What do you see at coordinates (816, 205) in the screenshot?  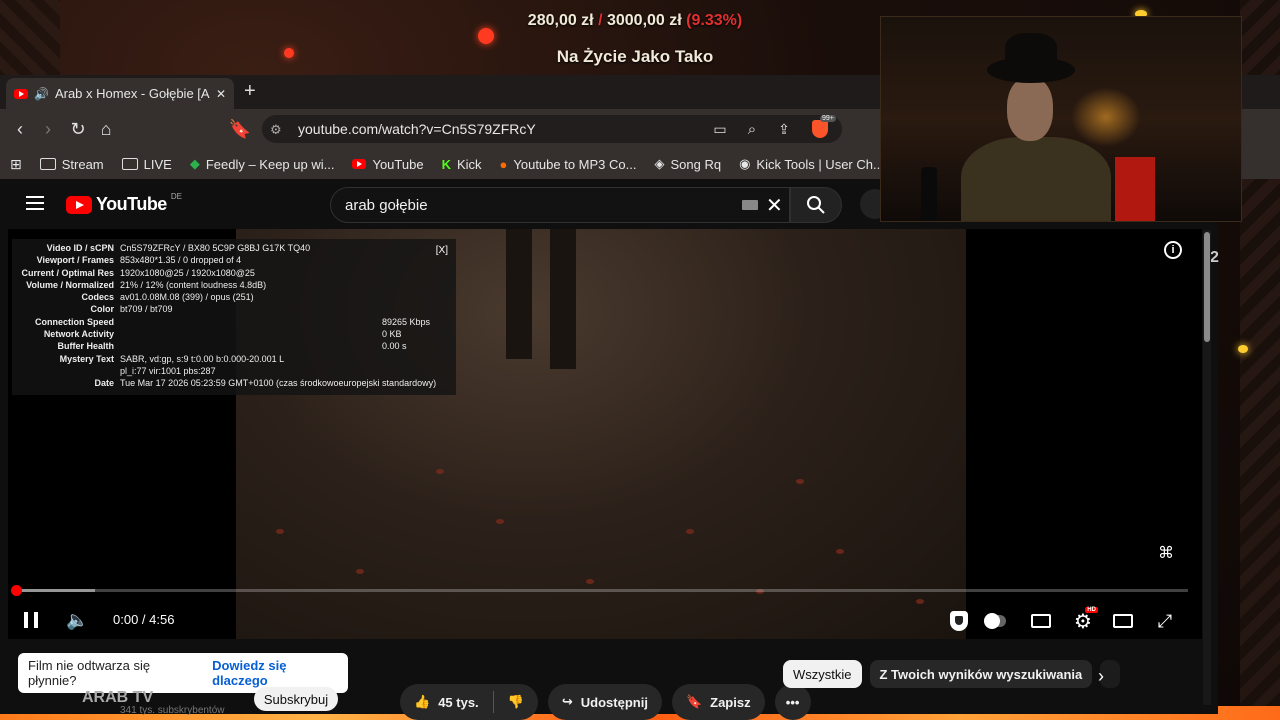 I see `search-button` at bounding box center [816, 205].